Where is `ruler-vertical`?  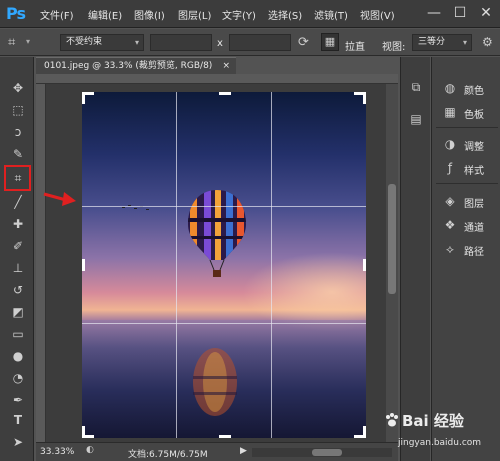 ruler-vertical is located at coordinates (41, 263).